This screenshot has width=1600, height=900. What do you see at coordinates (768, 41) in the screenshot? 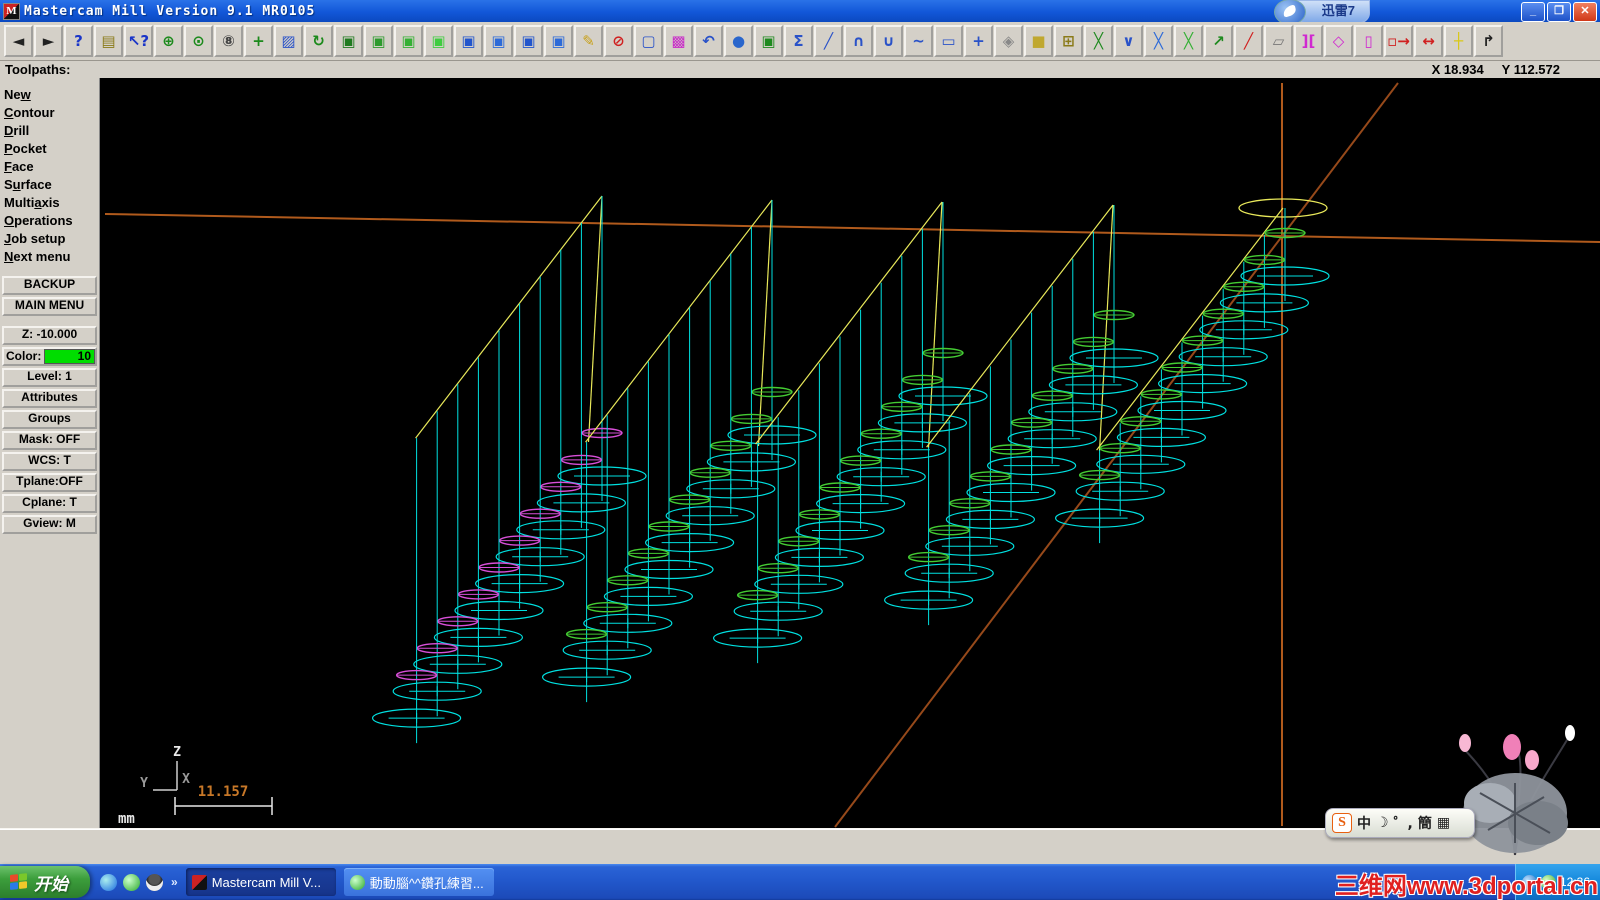
I see `screen-objects-icon: ▣` at bounding box center [768, 41].